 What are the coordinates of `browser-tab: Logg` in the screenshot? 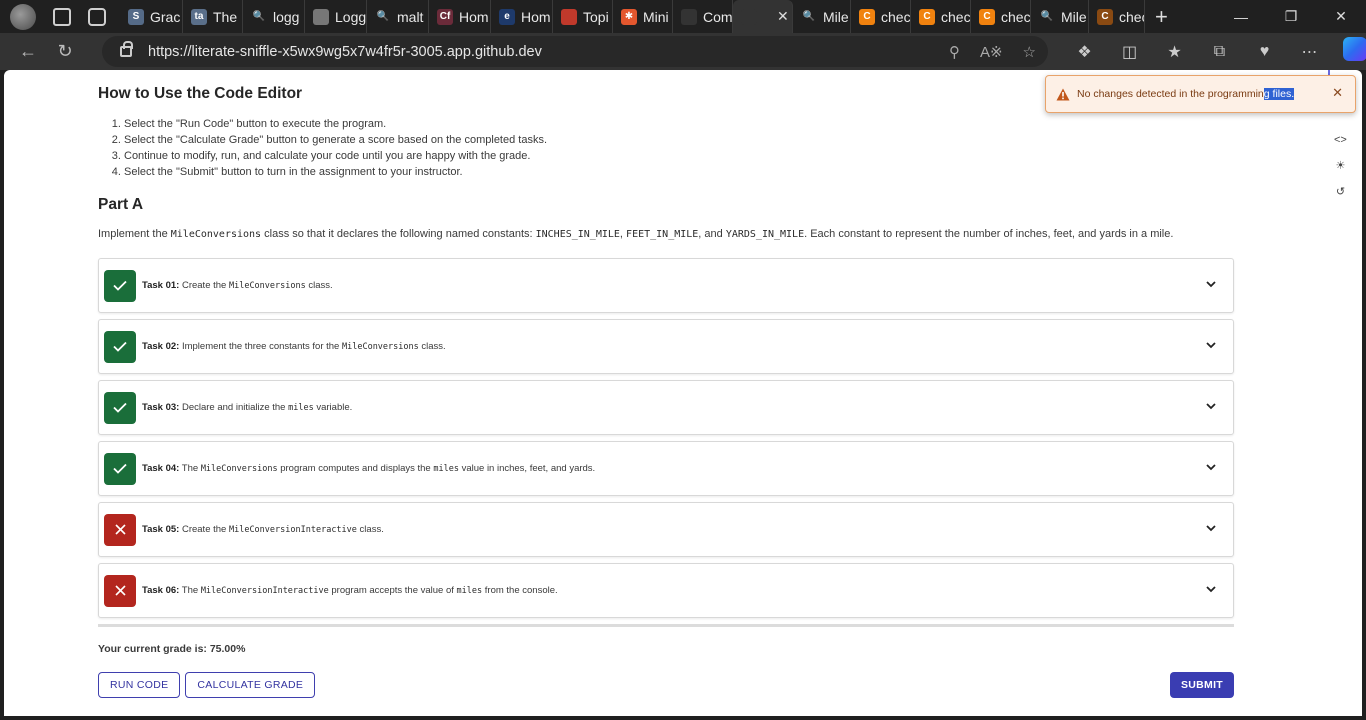 It's located at (336, 16).